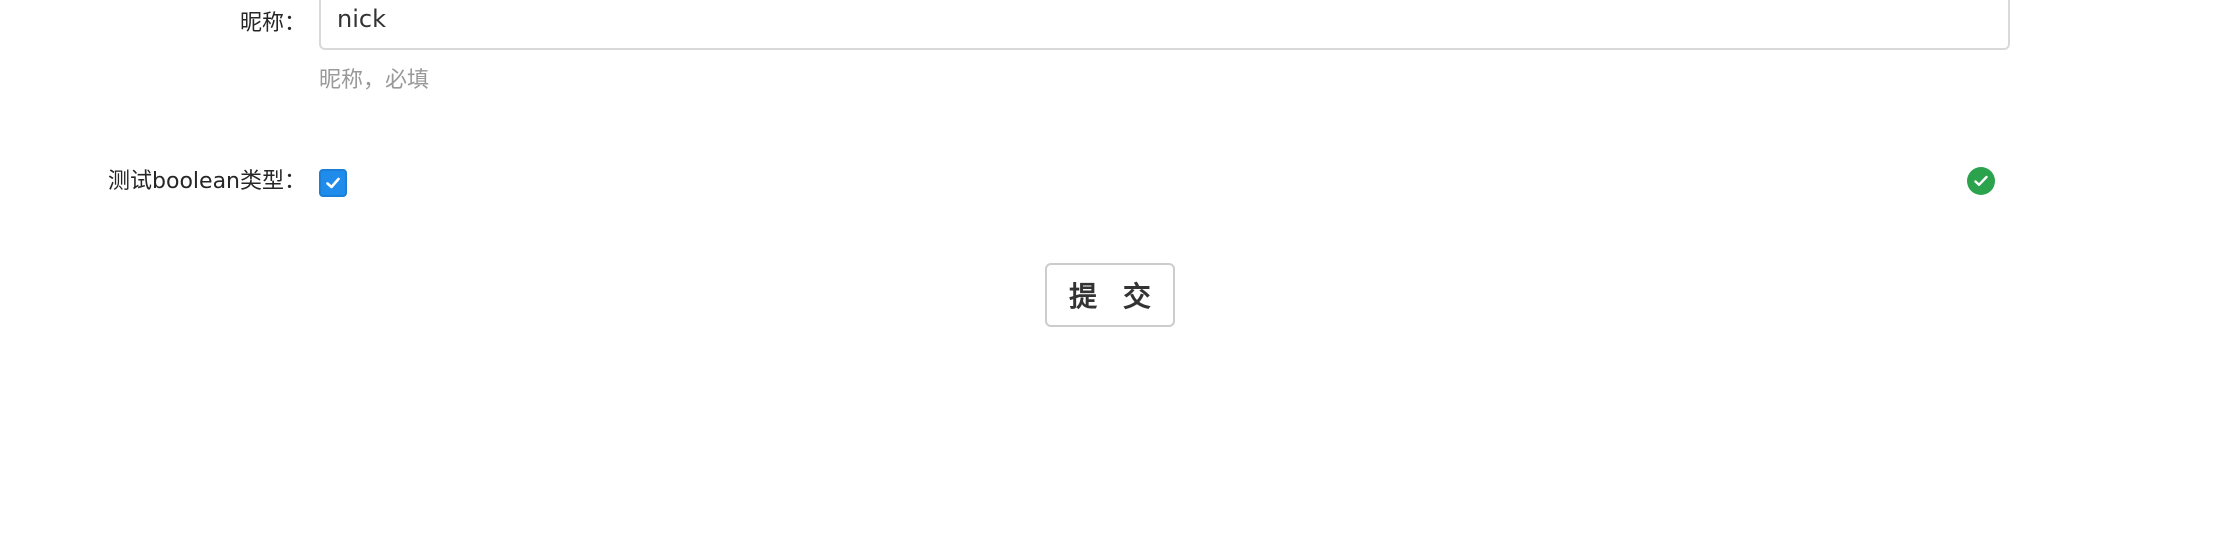  What do you see at coordinates (374, 80) in the screenshot?
I see `nickname-help-text: 昵称，必填` at bounding box center [374, 80].